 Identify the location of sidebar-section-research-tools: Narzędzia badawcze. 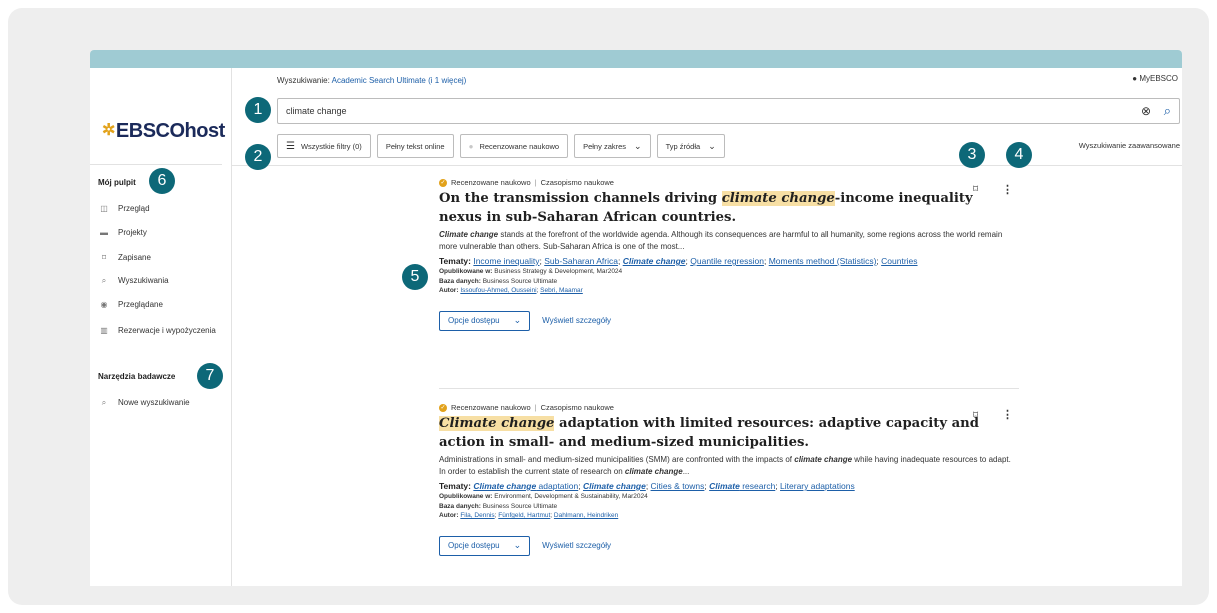
(137, 376).